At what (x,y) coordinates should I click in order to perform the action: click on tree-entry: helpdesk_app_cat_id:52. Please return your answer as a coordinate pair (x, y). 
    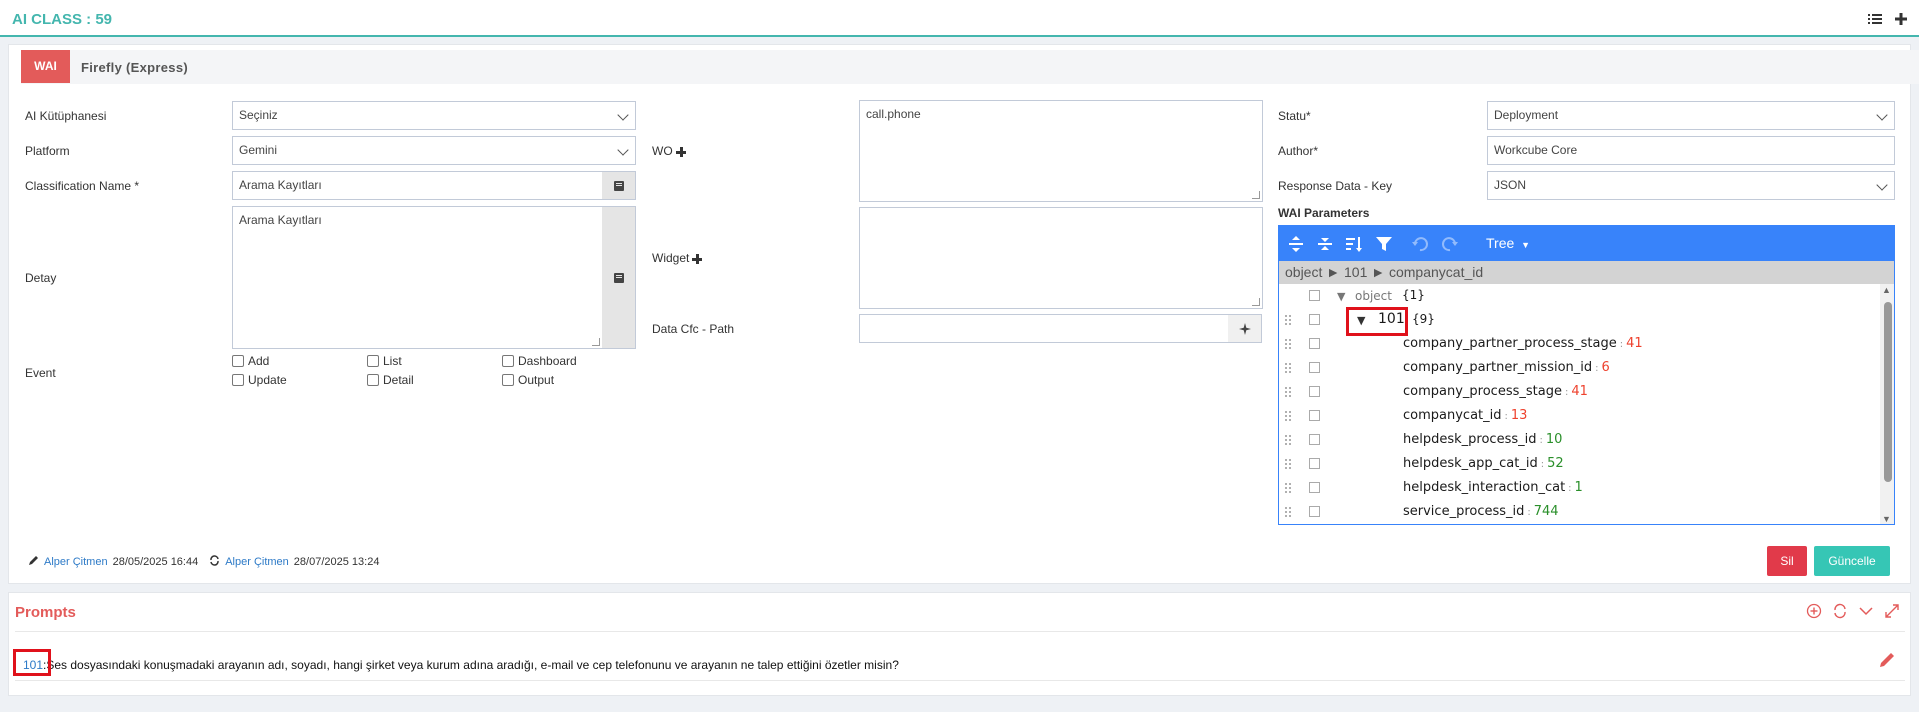
    Looking at the image, I should click on (1483, 463).